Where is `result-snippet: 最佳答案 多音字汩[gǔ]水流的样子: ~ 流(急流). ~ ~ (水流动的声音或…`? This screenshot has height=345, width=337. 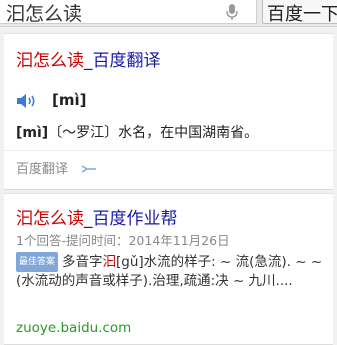 result-snippet: 最佳答案 多音字汩[gǔ]水流的样子: ~ 流(急流). ~ ~ (水流动的声音或… is located at coordinates (172, 271).